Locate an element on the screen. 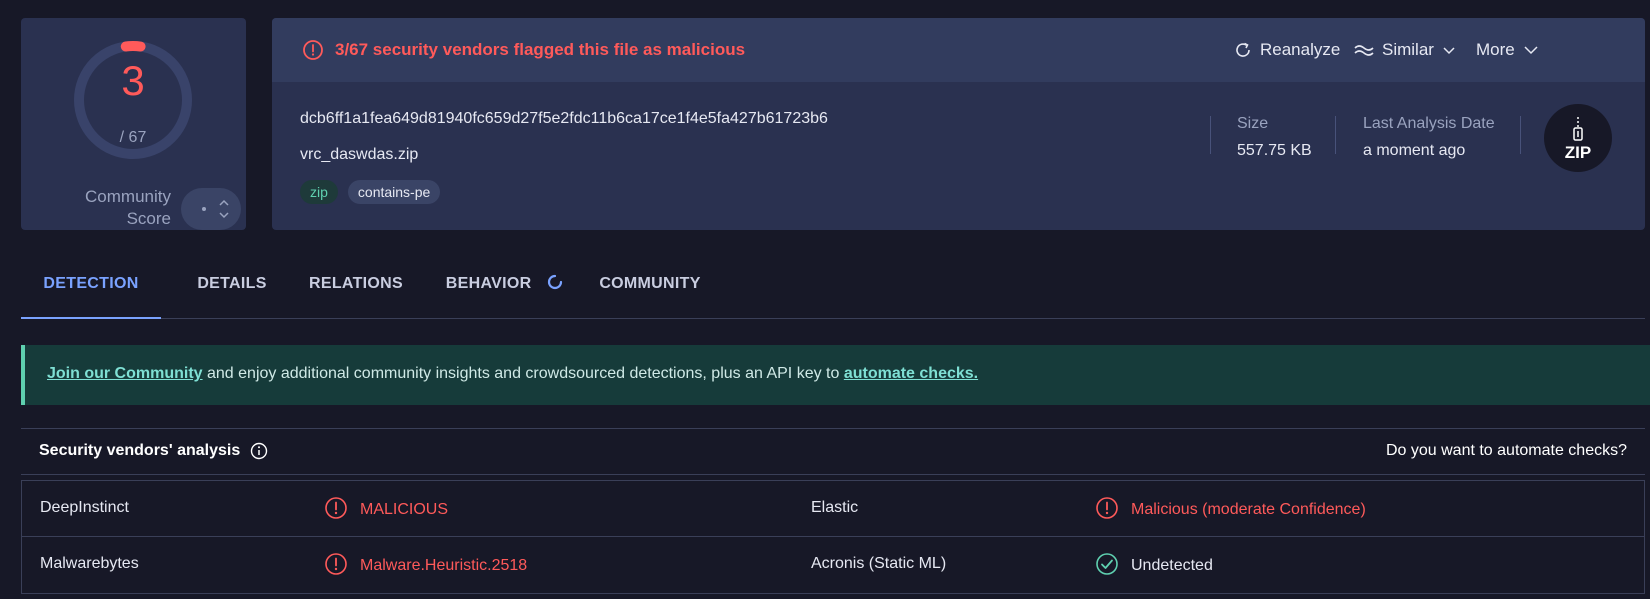 This screenshot has height=599, width=1650. tab-detection: DETECTION is located at coordinates (91, 287).